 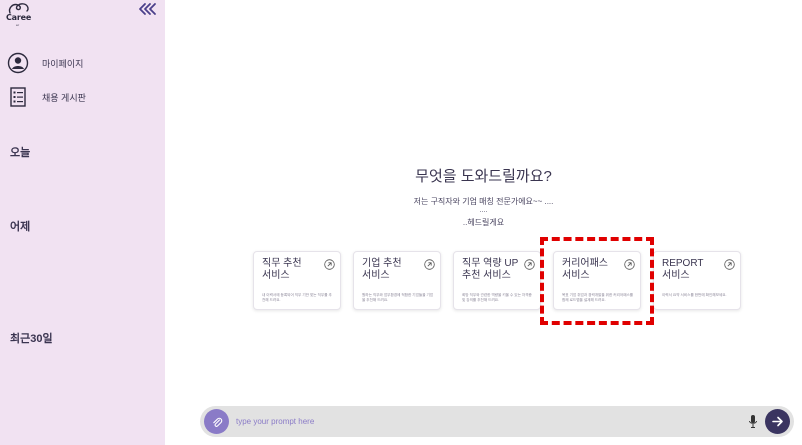 I want to click on prompt-input, so click(x=486, y=421).